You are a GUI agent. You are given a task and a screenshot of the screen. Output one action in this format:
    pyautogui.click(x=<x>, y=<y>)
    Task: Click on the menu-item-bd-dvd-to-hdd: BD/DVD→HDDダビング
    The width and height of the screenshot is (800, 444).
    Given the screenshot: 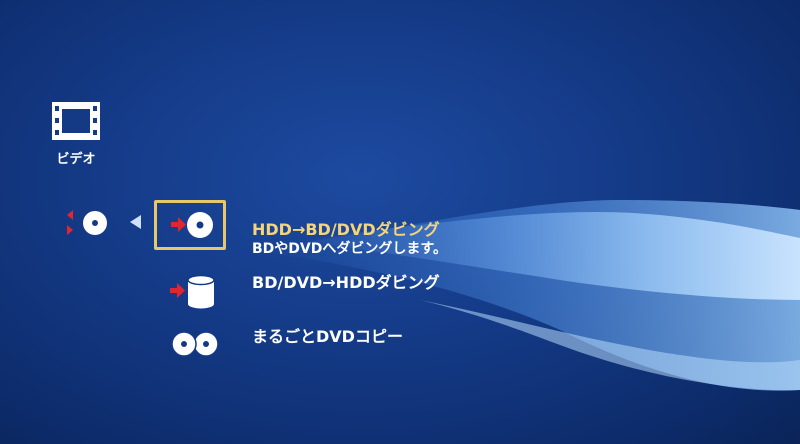 What is the action you would take?
    pyautogui.click(x=420, y=290)
    